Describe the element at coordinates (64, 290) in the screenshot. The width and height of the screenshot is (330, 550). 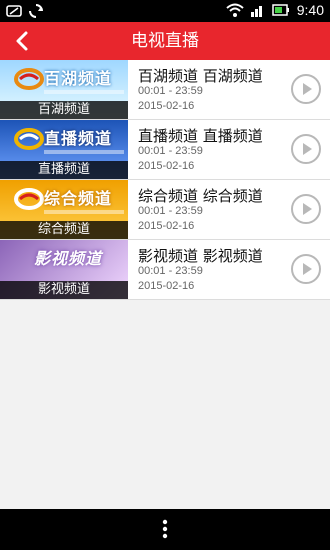
I see `thumbnail-caption: 影视频道` at that location.